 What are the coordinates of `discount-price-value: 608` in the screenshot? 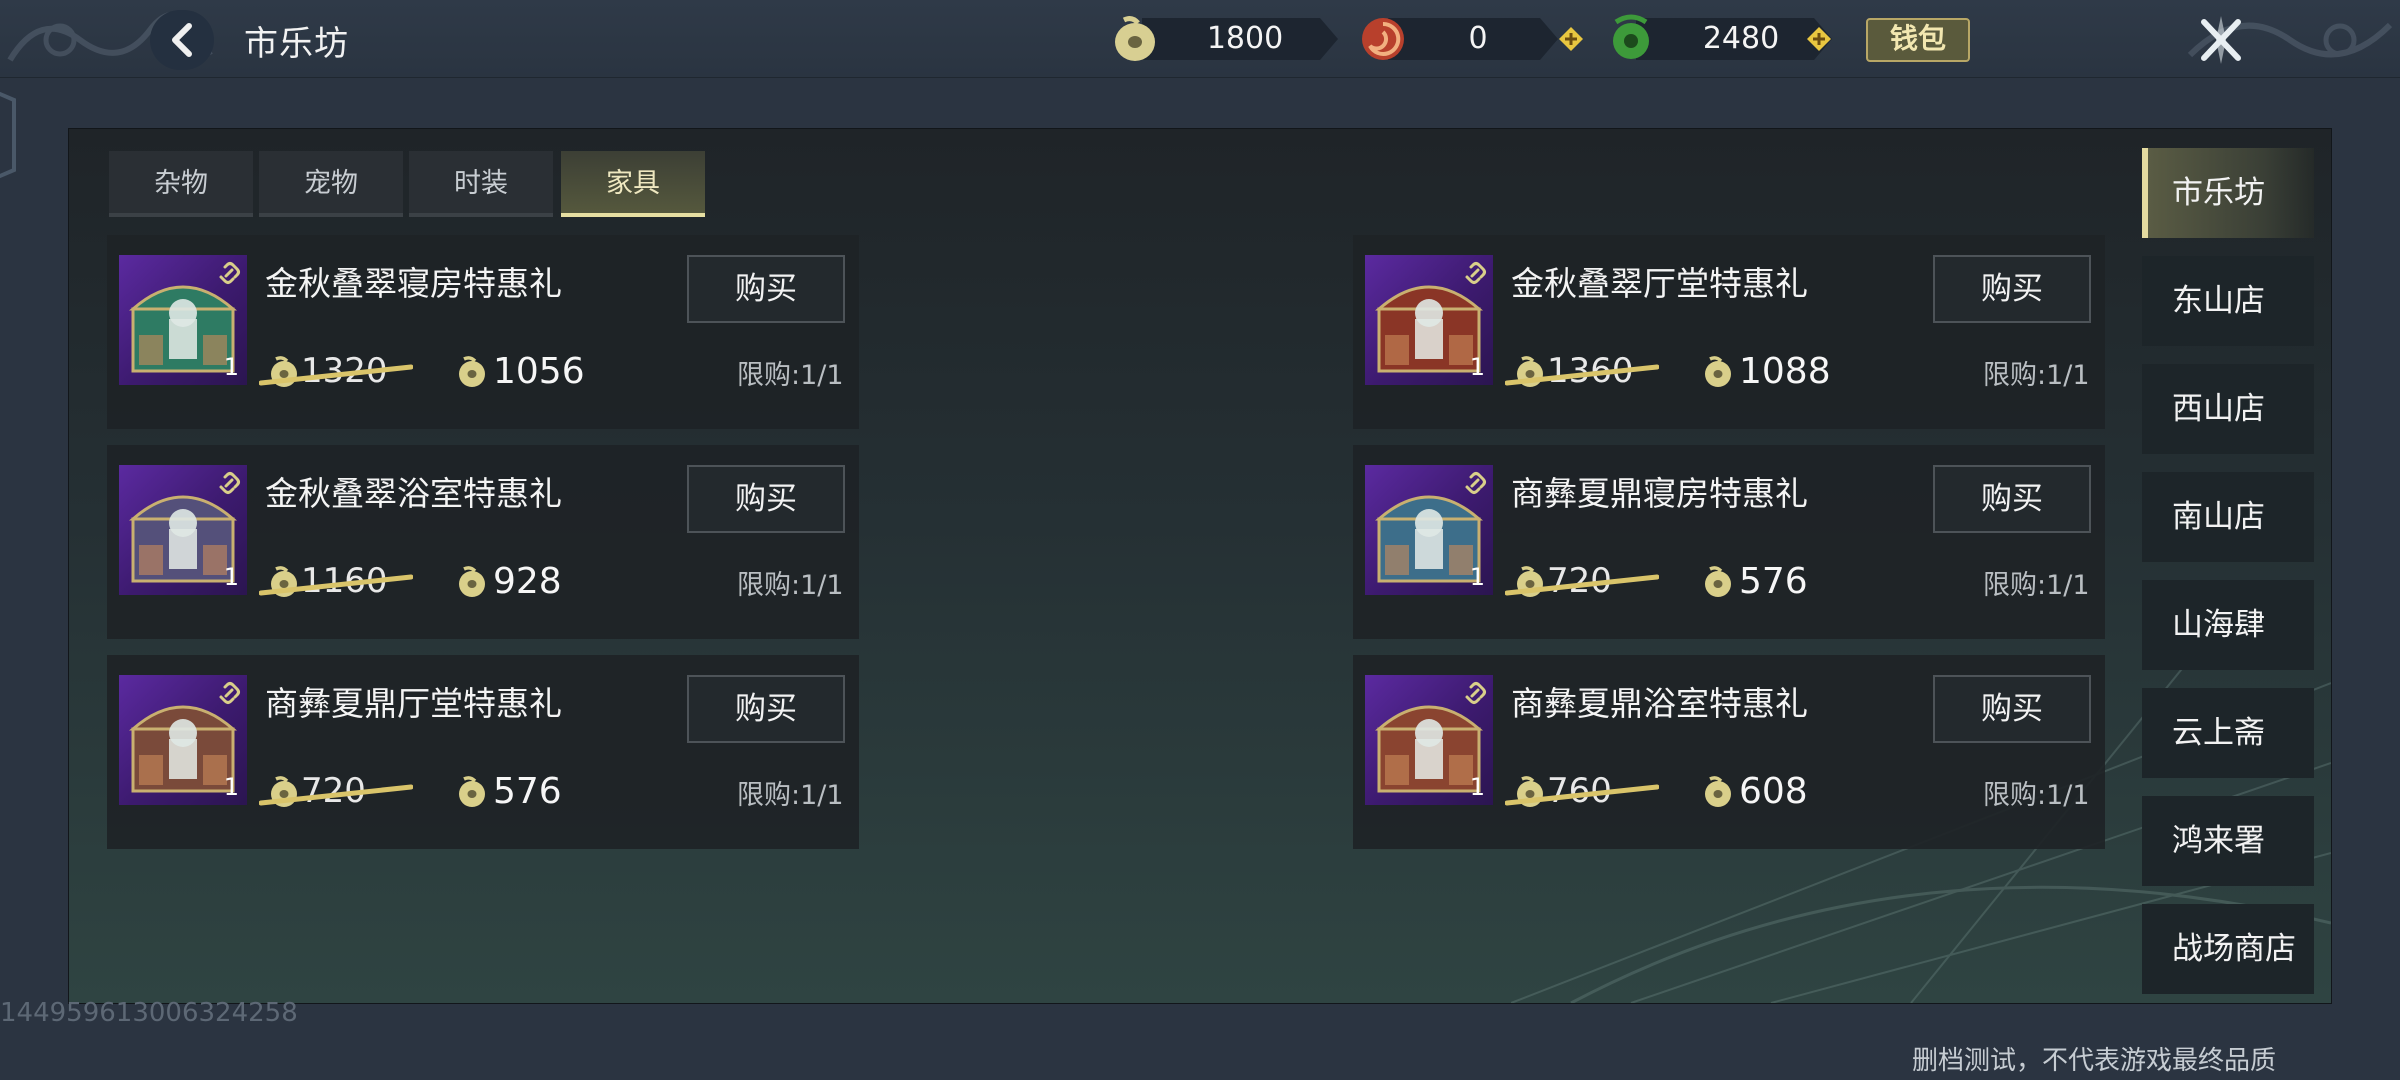 It's located at (1773, 791).